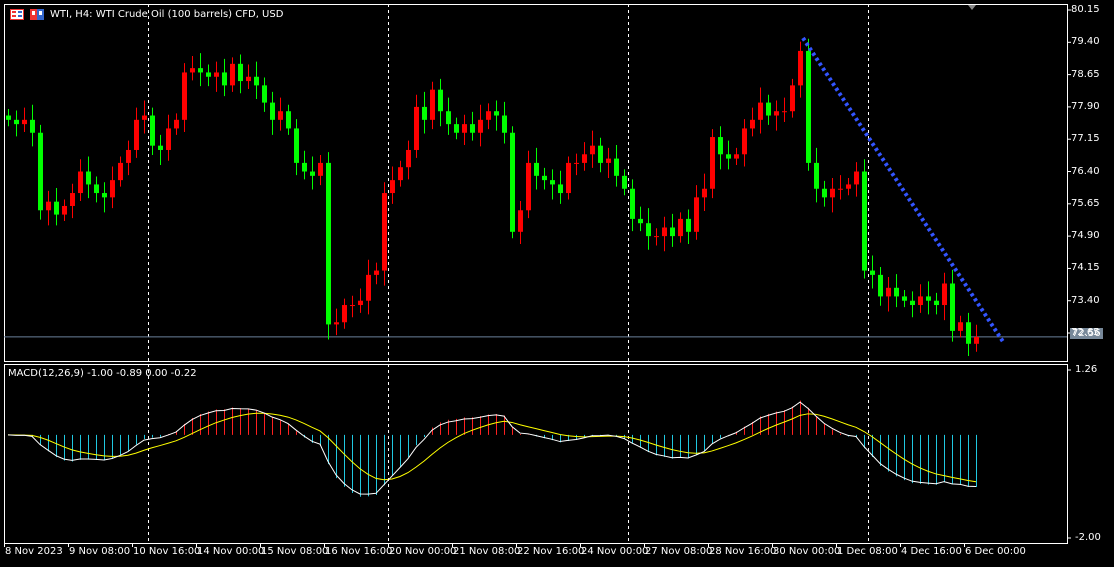  What do you see at coordinates (995, 551) in the screenshot?
I see `time-label: 6 Dec 00:00` at bounding box center [995, 551].